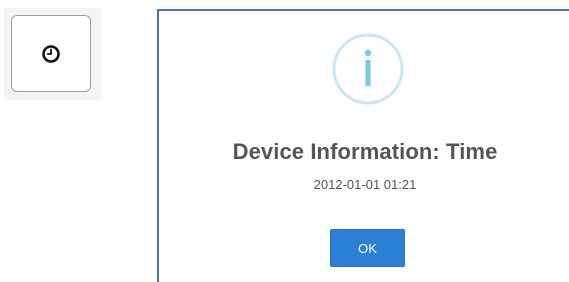 The width and height of the screenshot is (569, 282). I want to click on ok-button: OK, so click(367, 248).